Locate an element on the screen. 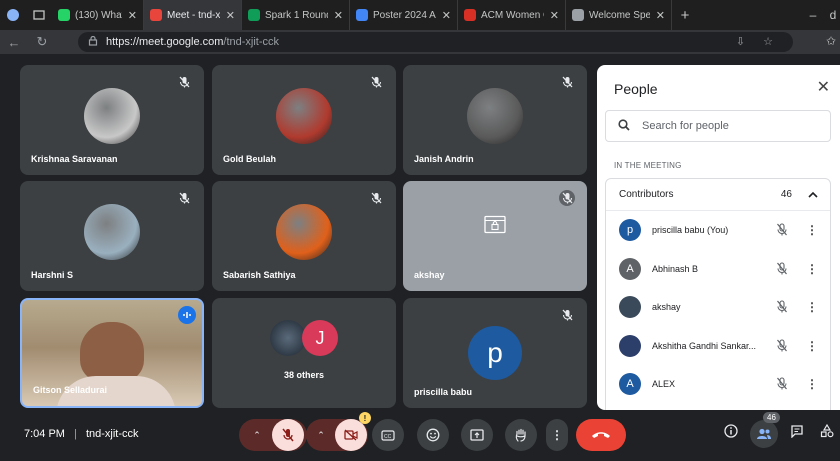  chat-icon is located at coordinates (797, 432).